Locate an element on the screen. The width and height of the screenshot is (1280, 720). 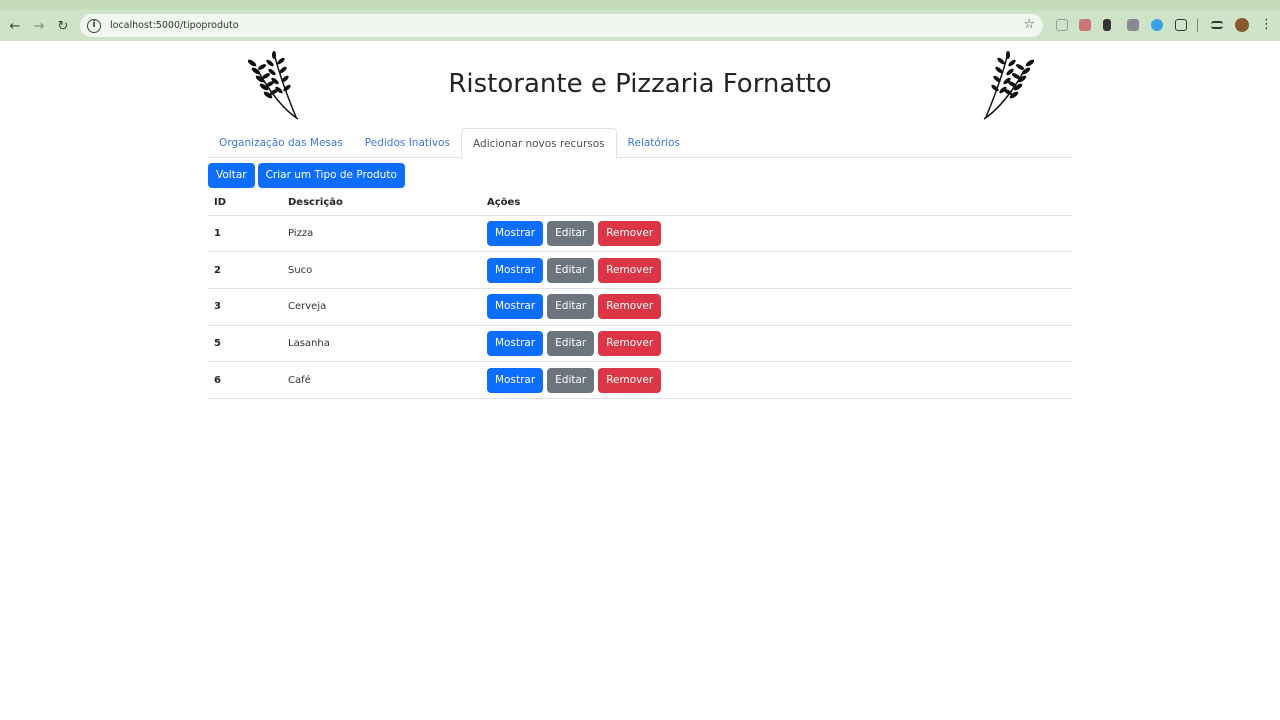
table-header-row: ID Descrição Ações is located at coordinates (640, 203).